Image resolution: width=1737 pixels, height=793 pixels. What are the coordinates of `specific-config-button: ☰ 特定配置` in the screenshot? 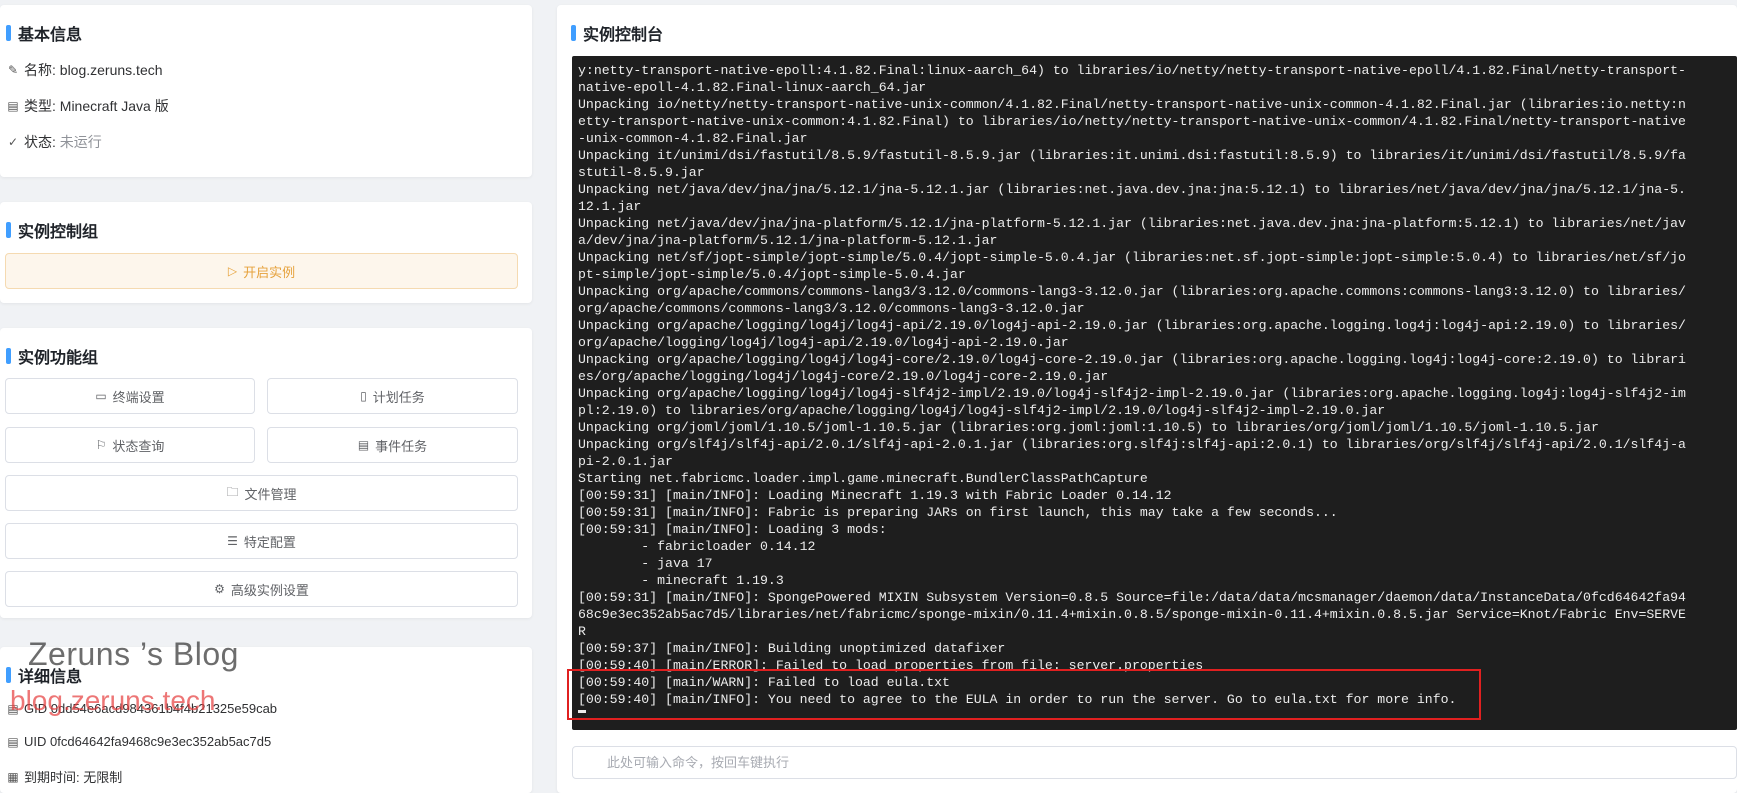 It's located at (261, 541).